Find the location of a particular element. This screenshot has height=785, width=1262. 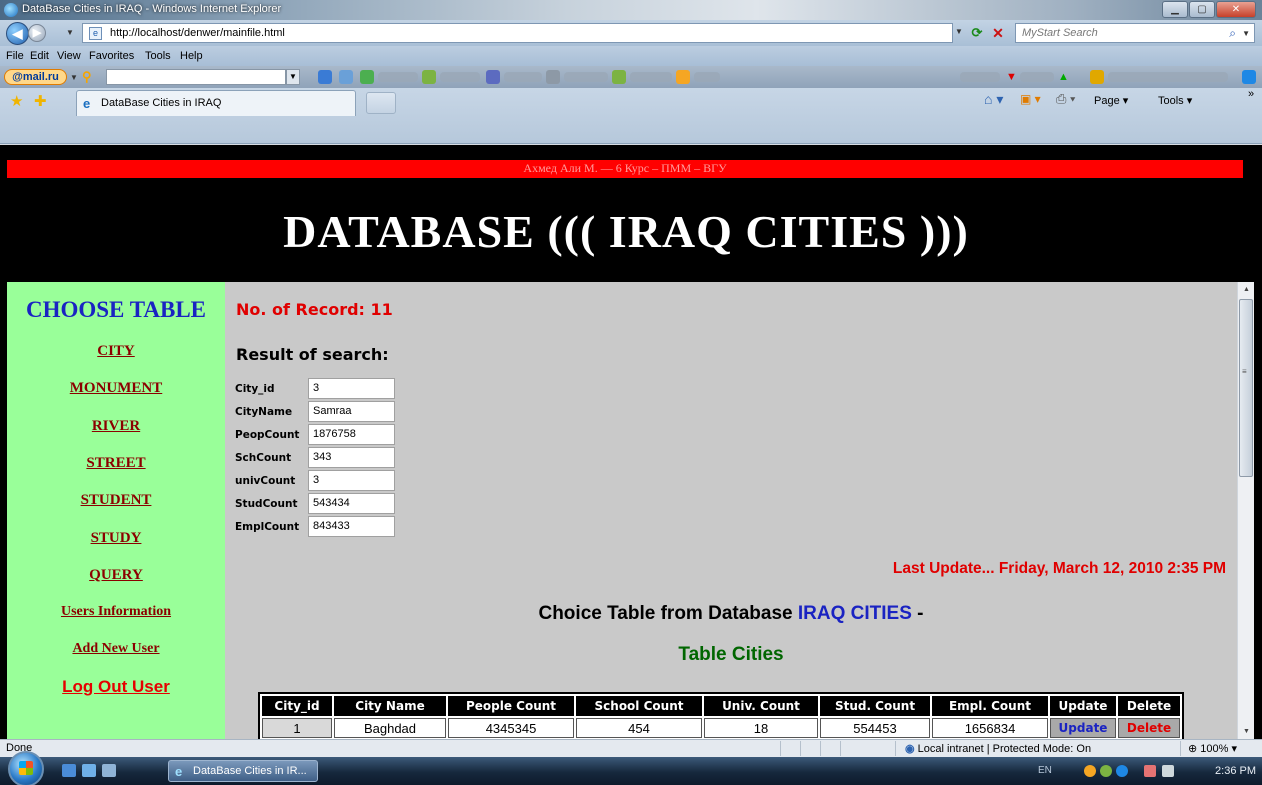

more-commands-icon: » is located at coordinates (1251, 94).